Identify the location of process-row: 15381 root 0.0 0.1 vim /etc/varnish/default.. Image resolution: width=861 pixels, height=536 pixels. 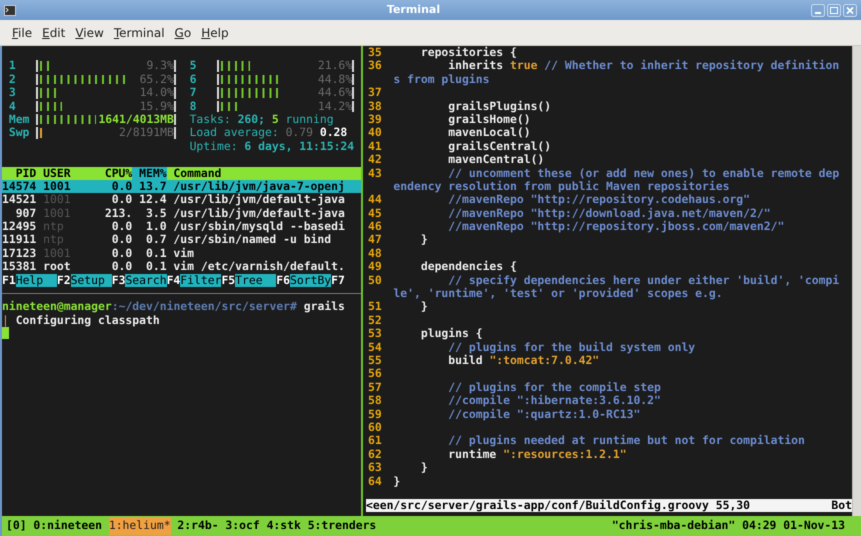
(181, 267).